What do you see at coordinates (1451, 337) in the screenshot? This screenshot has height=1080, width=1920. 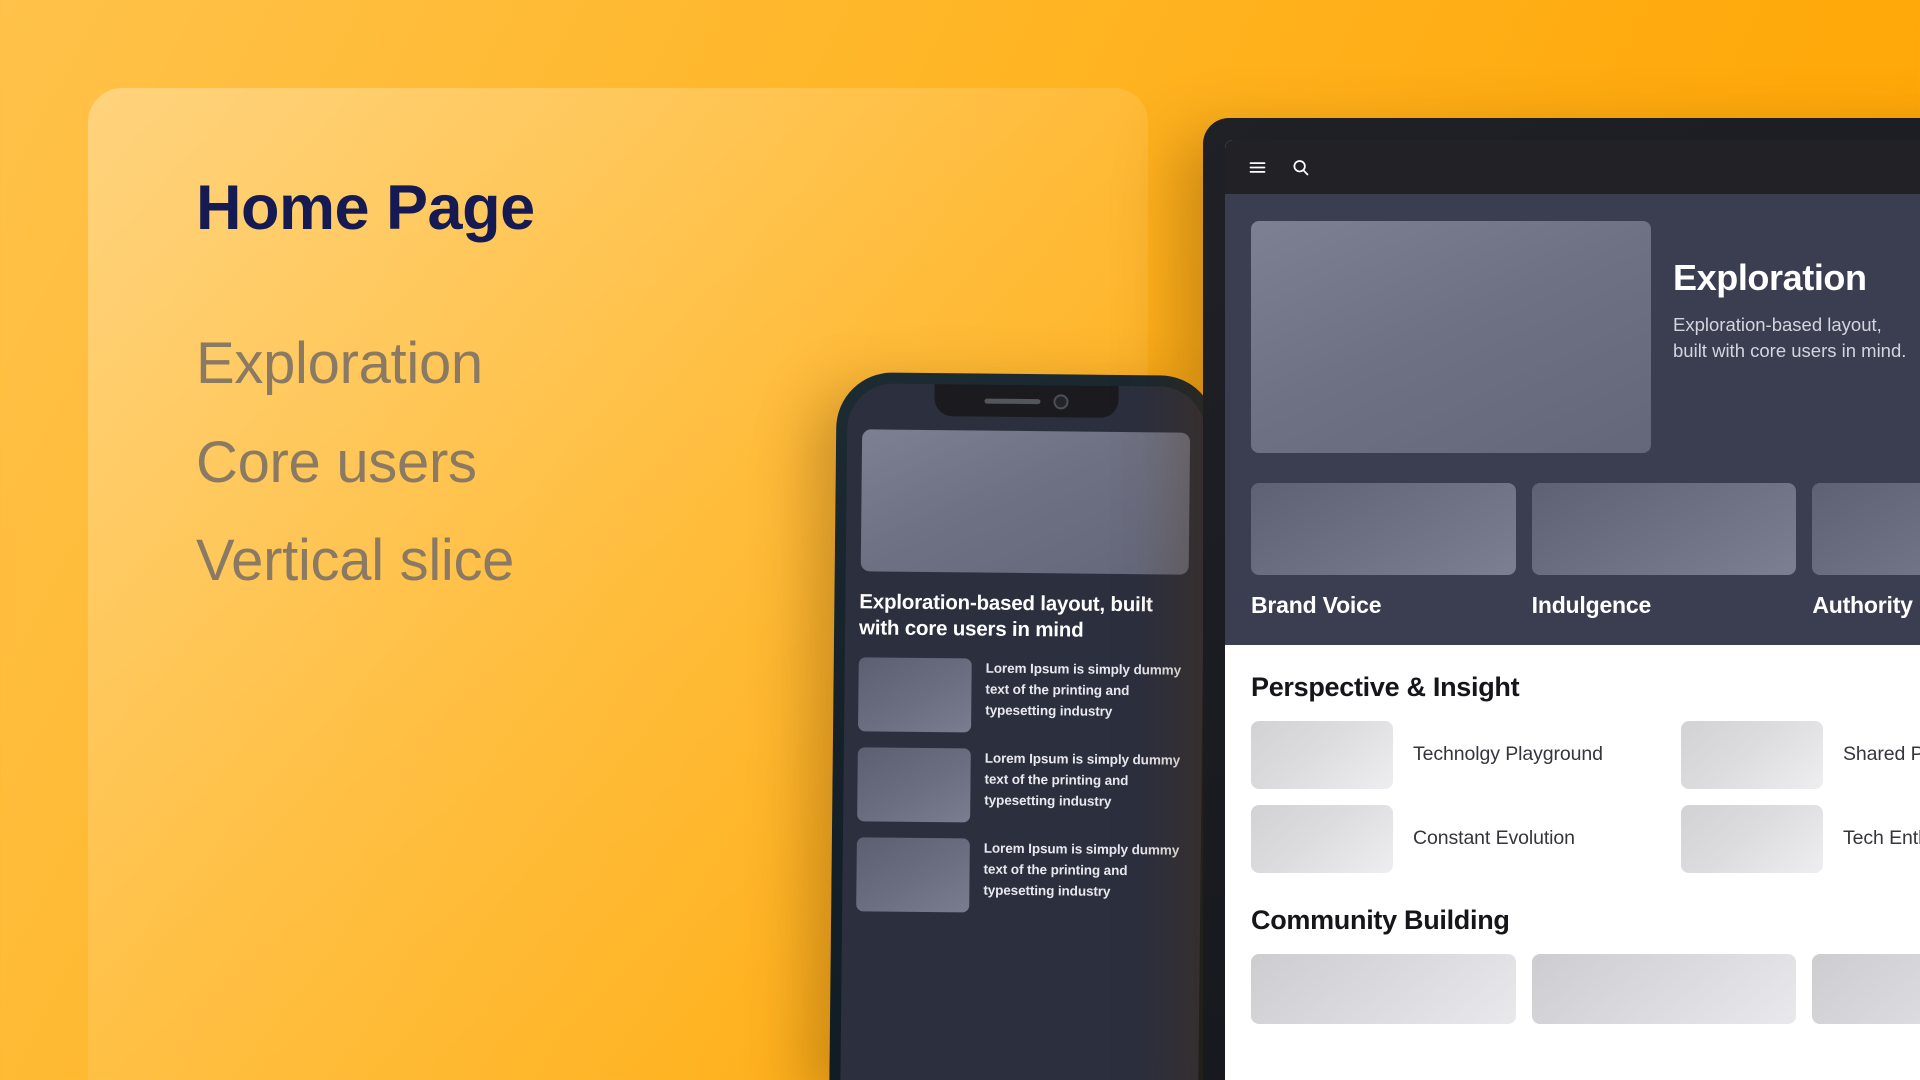 I see `hero-image` at bounding box center [1451, 337].